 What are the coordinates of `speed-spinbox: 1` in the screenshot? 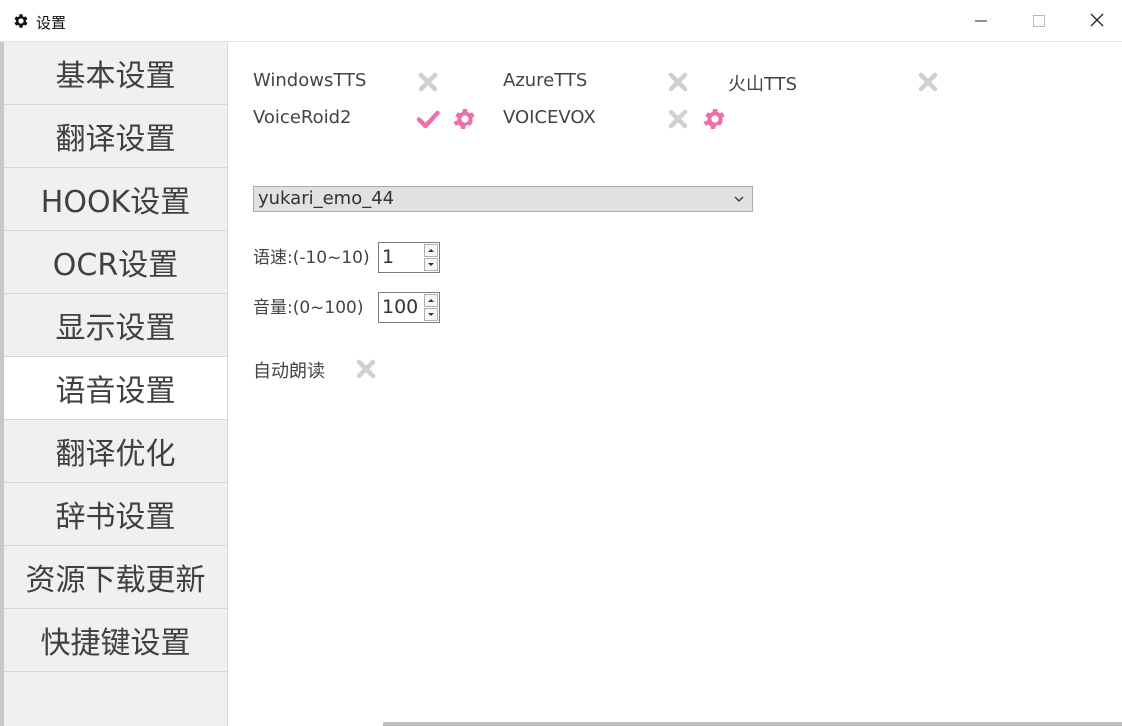 It's located at (409, 257).